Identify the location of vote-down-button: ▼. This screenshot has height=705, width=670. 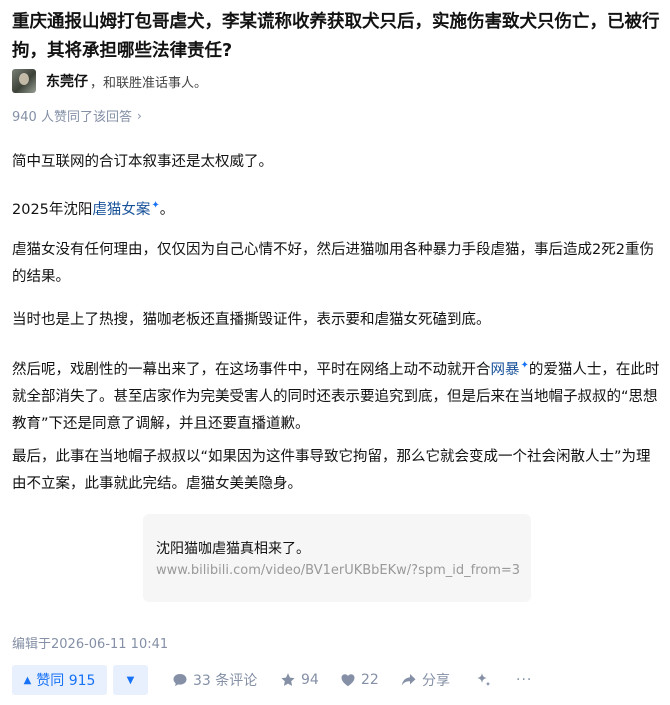
(130, 680).